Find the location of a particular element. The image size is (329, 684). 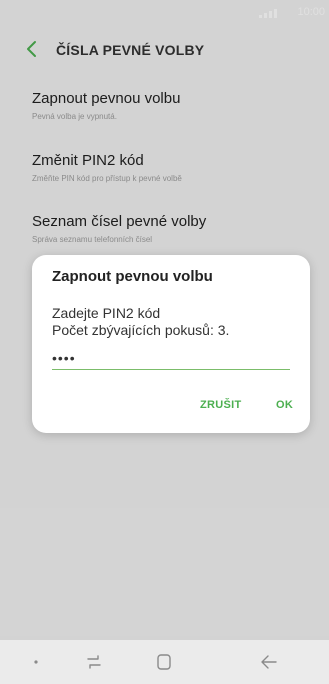

home-icon is located at coordinates (164, 662).